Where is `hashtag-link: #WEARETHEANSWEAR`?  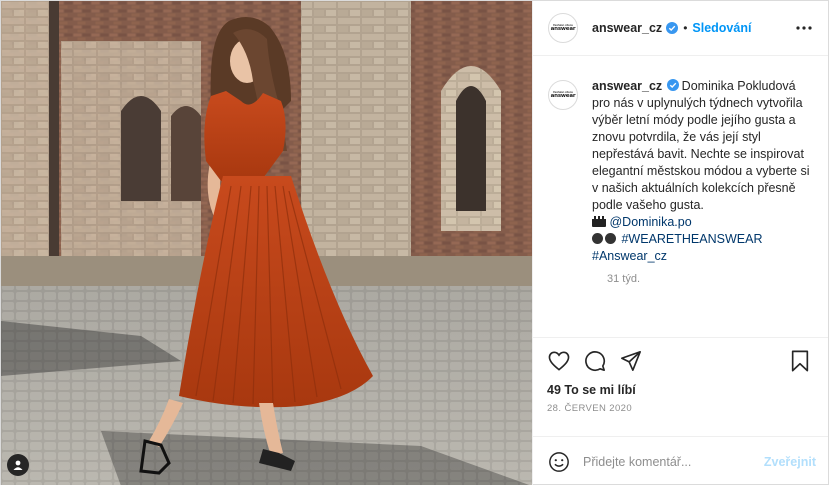 hashtag-link: #WEARETHEANSWEAR is located at coordinates (691, 239).